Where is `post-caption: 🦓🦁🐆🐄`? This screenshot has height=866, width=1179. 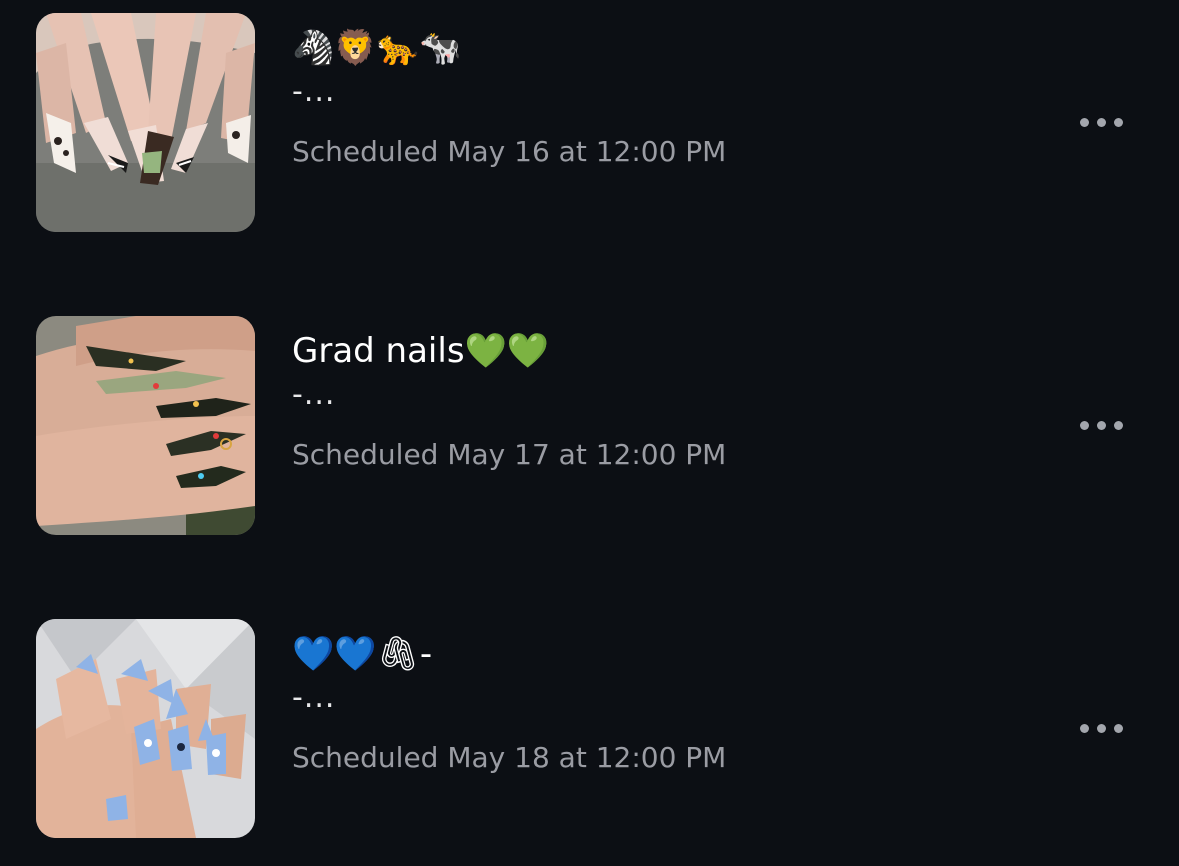 post-caption: 🦓🦁🐆🐄 is located at coordinates (377, 48).